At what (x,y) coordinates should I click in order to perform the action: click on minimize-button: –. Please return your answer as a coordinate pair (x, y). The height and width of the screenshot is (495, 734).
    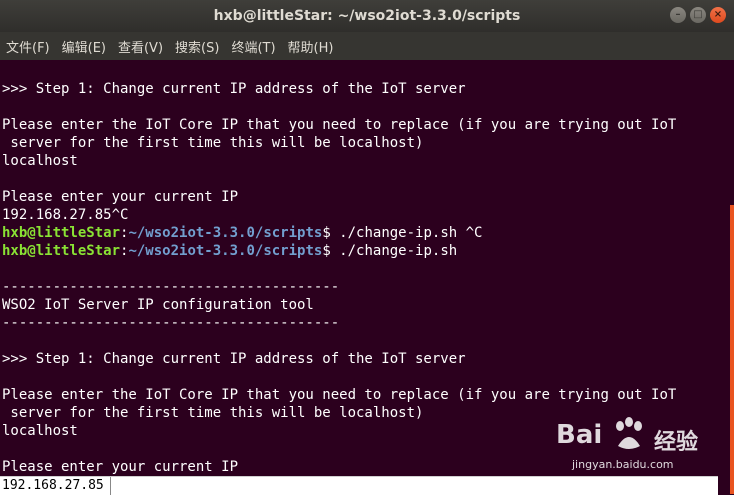
    Looking at the image, I should click on (678, 15).